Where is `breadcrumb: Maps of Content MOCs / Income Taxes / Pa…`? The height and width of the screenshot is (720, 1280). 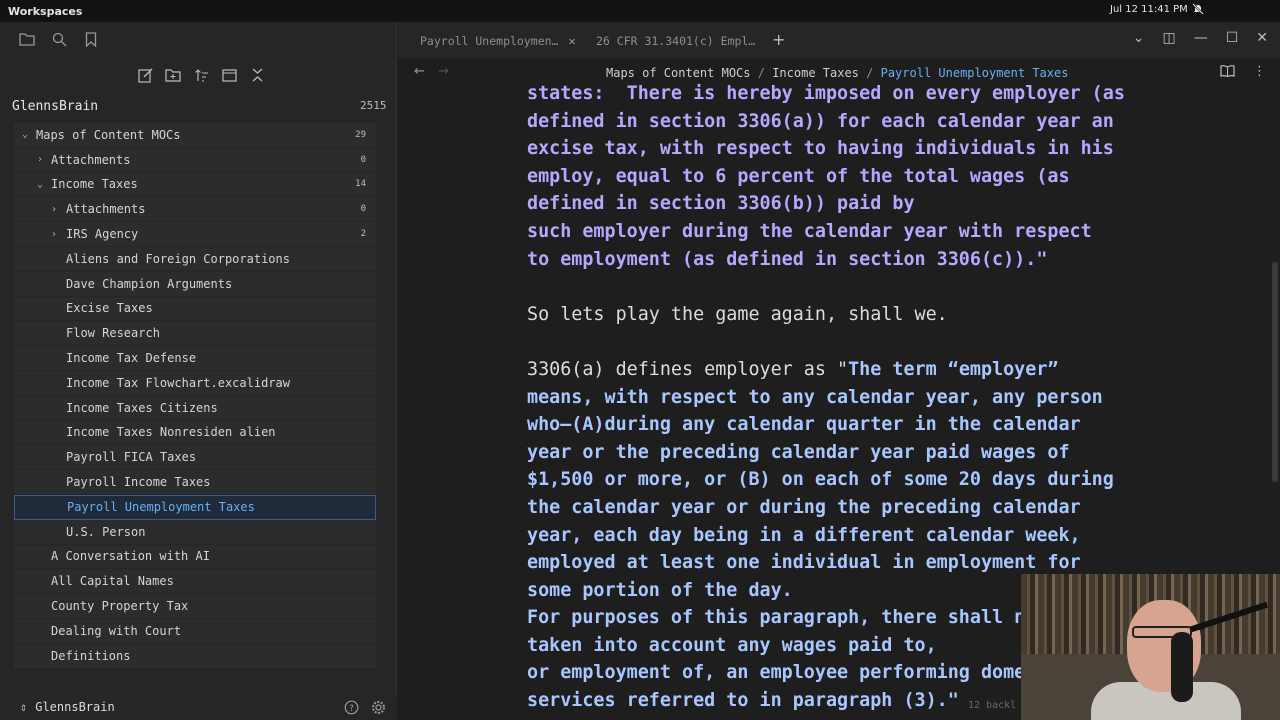
breadcrumb: Maps of Content MOCs / Income Taxes / Pa… is located at coordinates (837, 73).